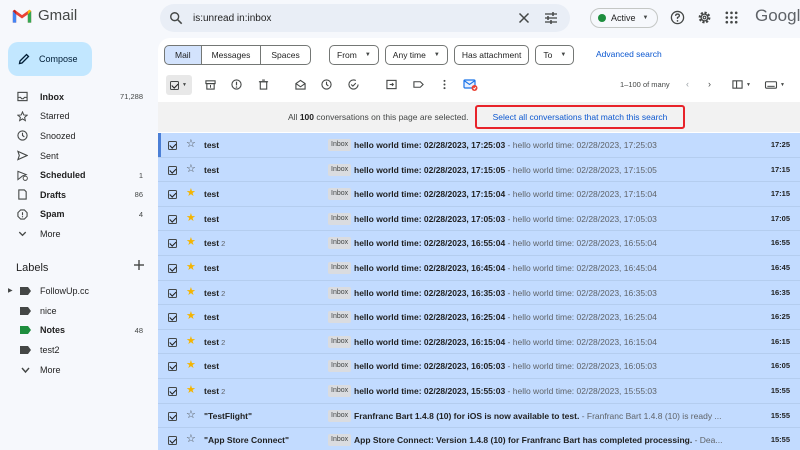 The image size is (800, 450). Describe the element at coordinates (709, 84) in the screenshot. I see `chevron-right-icon: ›` at that location.